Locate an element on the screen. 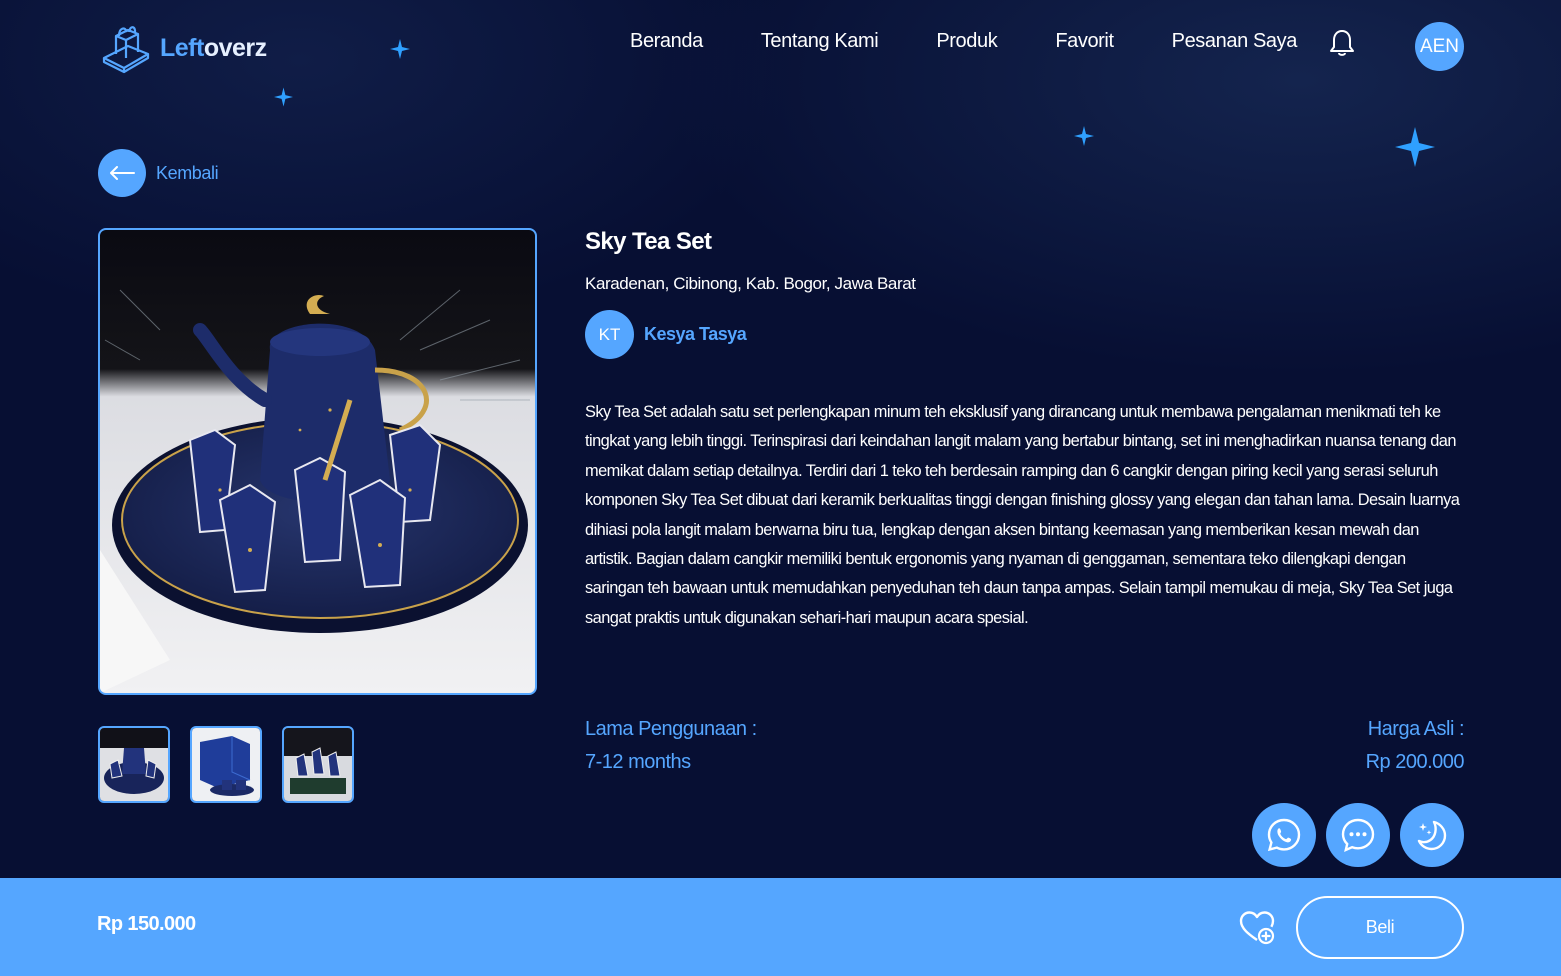 This screenshot has width=1561, height=976. moon-stars-icon is located at coordinates (1432, 835).